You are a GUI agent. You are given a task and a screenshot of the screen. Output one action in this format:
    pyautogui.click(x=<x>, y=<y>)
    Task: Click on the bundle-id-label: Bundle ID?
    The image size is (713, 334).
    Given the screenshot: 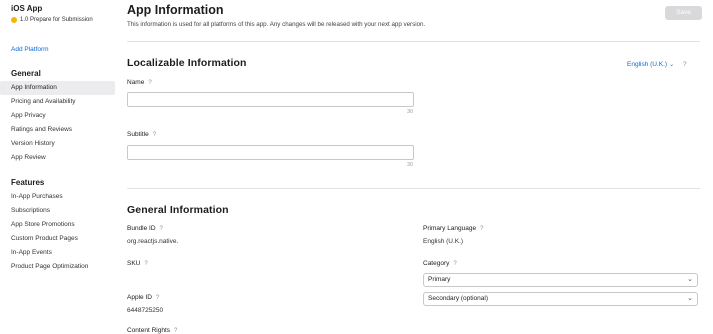 What is the action you would take?
    pyautogui.click(x=145, y=228)
    